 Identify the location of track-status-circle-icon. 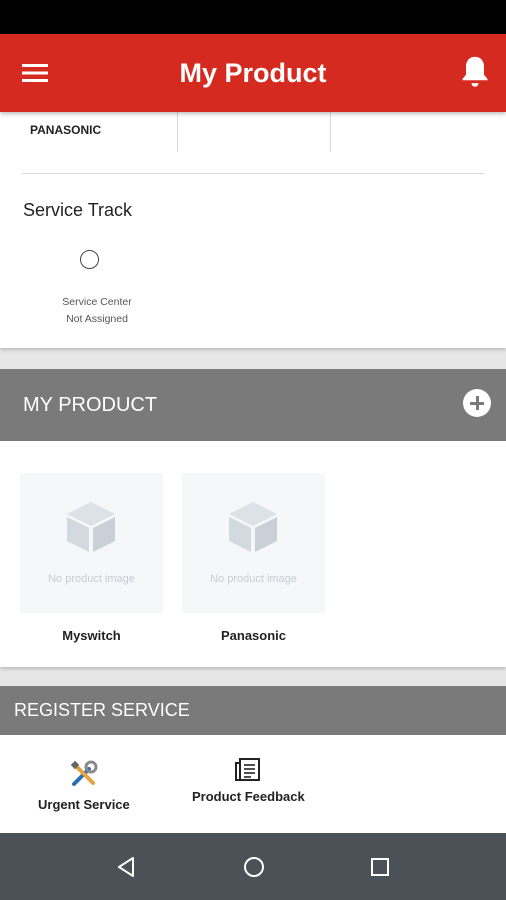
(89, 259).